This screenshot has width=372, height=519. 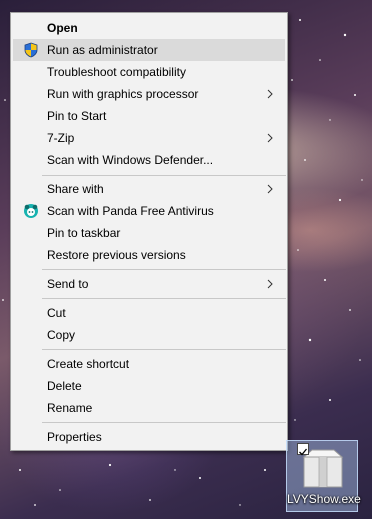 What do you see at coordinates (149, 138) in the screenshot?
I see `menu-item-7-zip: 7-Zip` at bounding box center [149, 138].